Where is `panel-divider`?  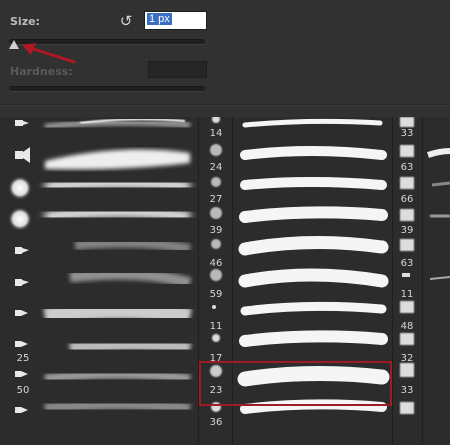
panel-divider is located at coordinates (225, 105).